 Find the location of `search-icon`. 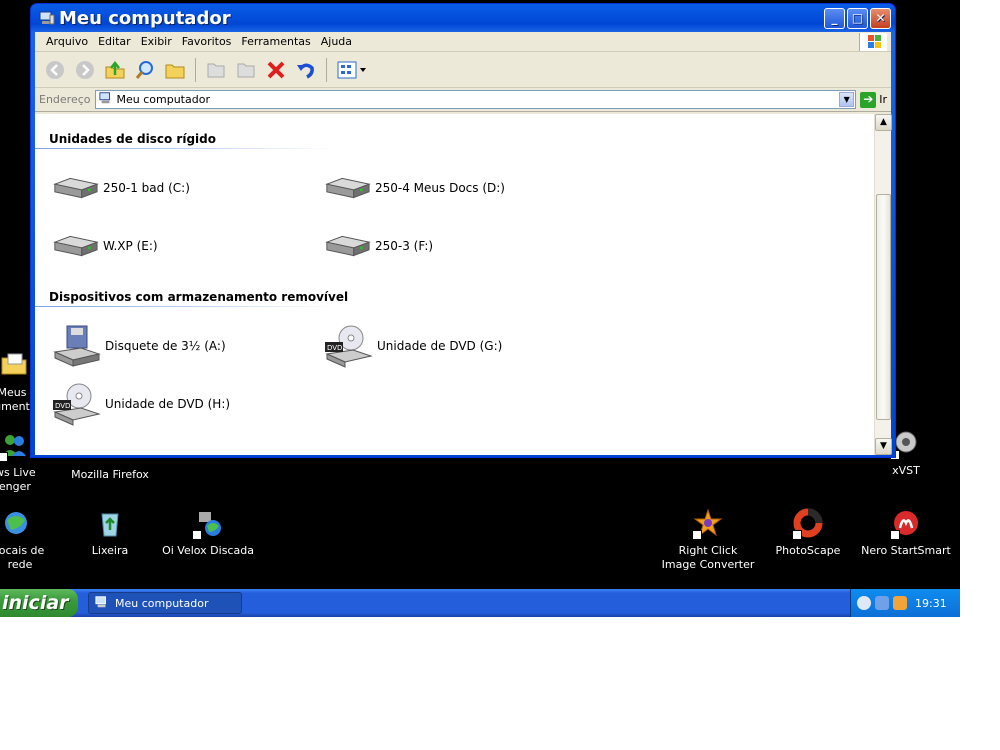

search-icon is located at coordinates (144, 69).